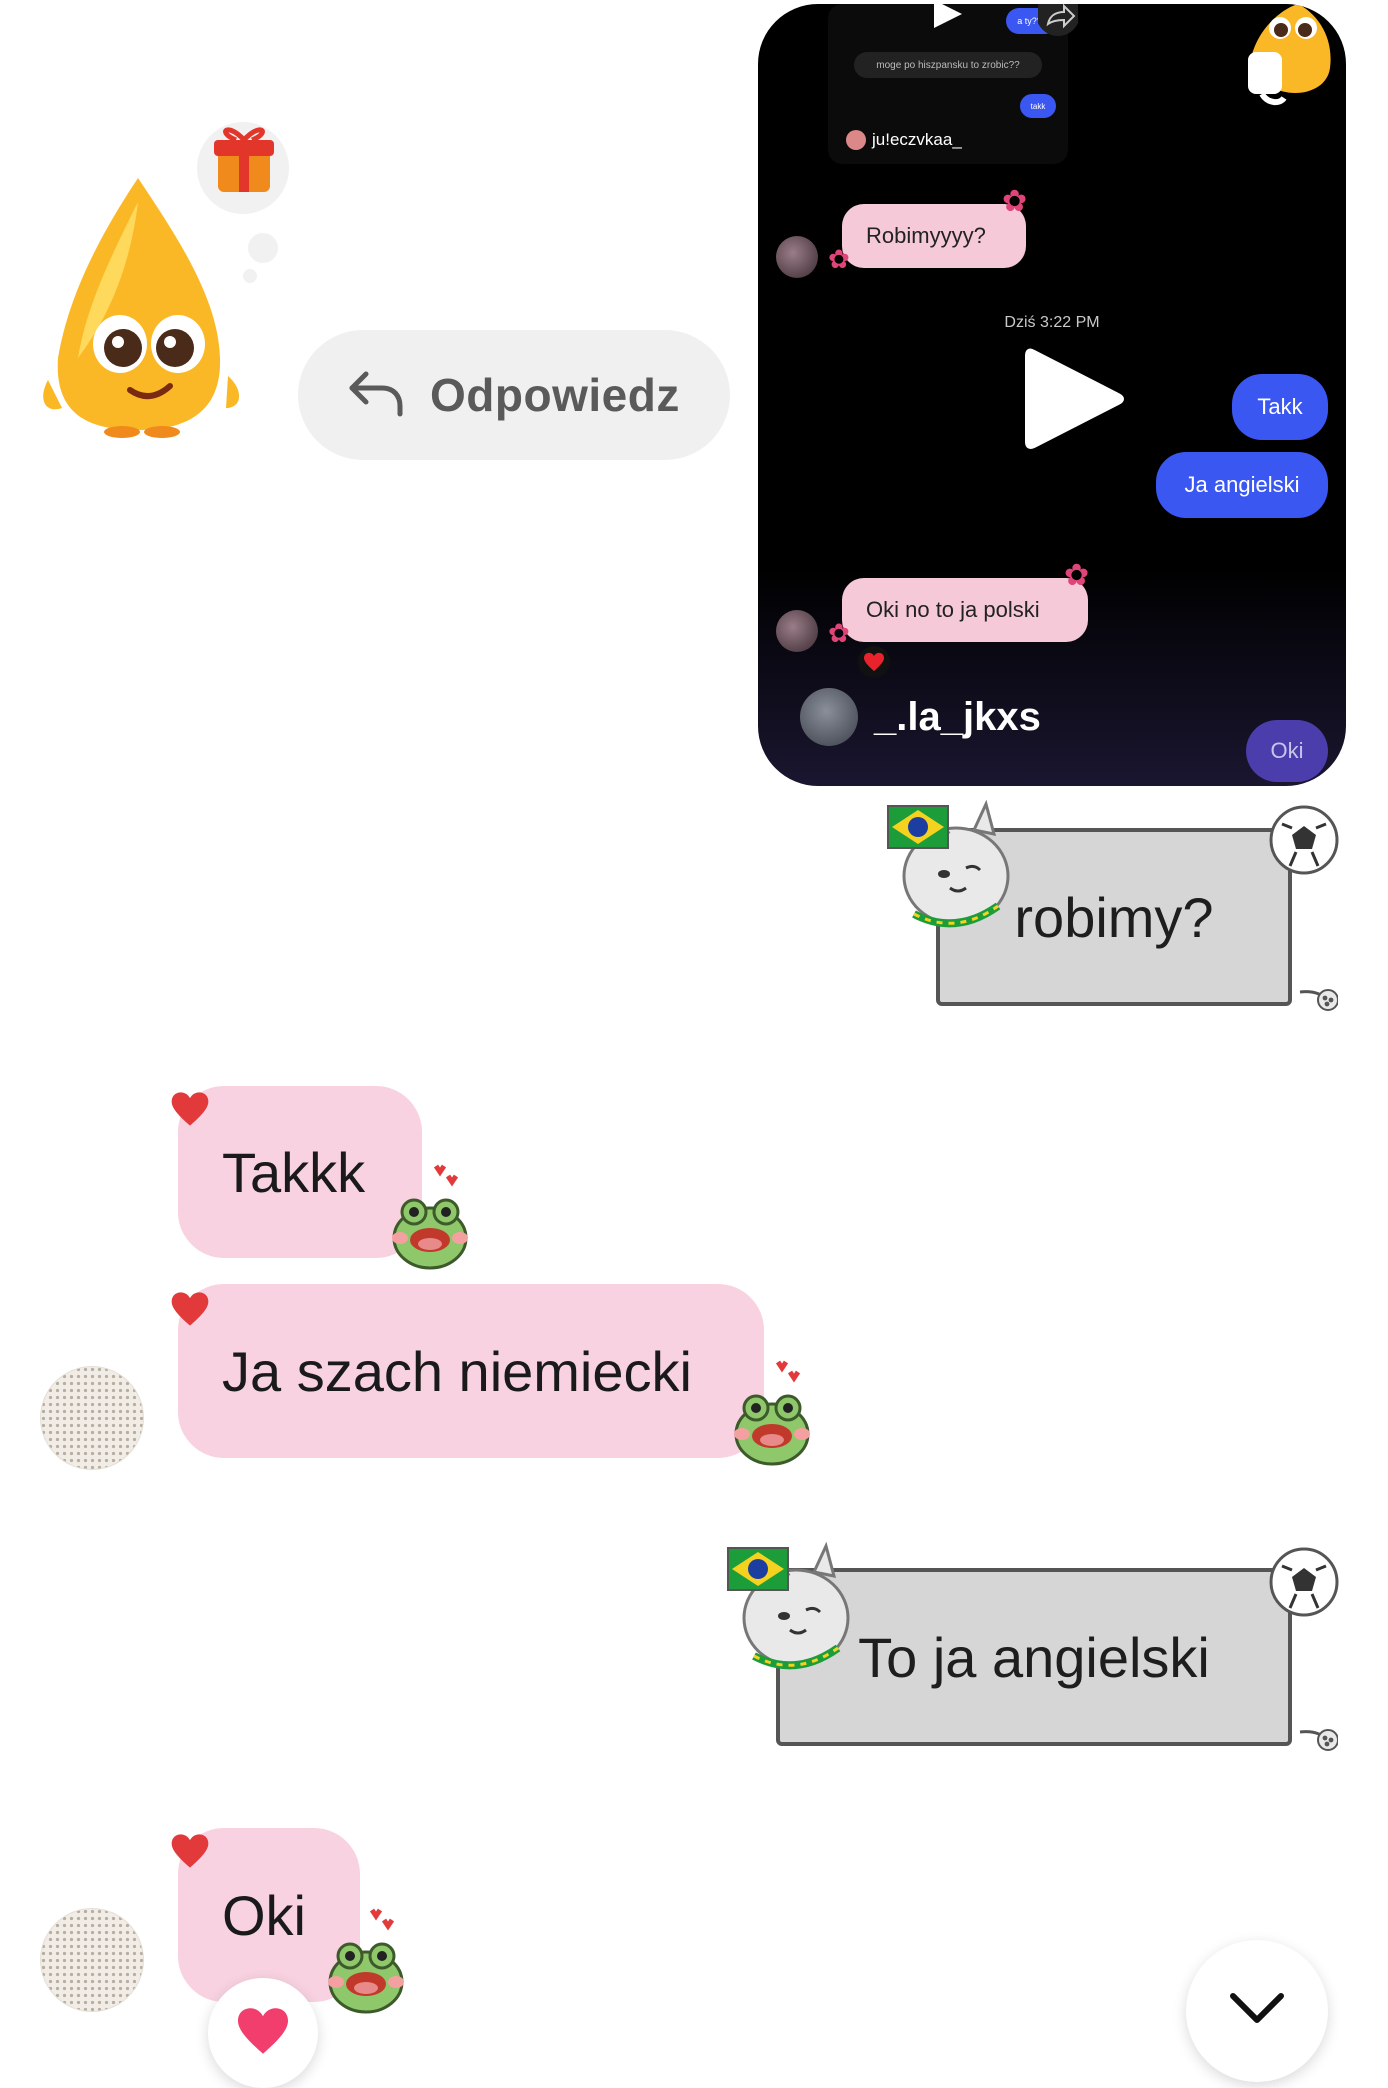 The width and height of the screenshot is (1388, 2088). What do you see at coordinates (957, 716) in the screenshot?
I see `author-username: _.la_jkxs` at bounding box center [957, 716].